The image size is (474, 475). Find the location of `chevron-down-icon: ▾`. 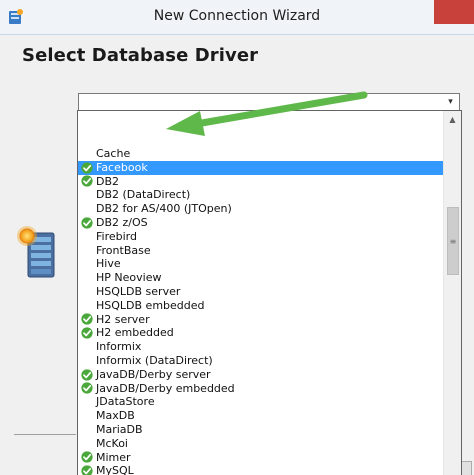

chevron-down-icon: ▾ is located at coordinates (450, 102).